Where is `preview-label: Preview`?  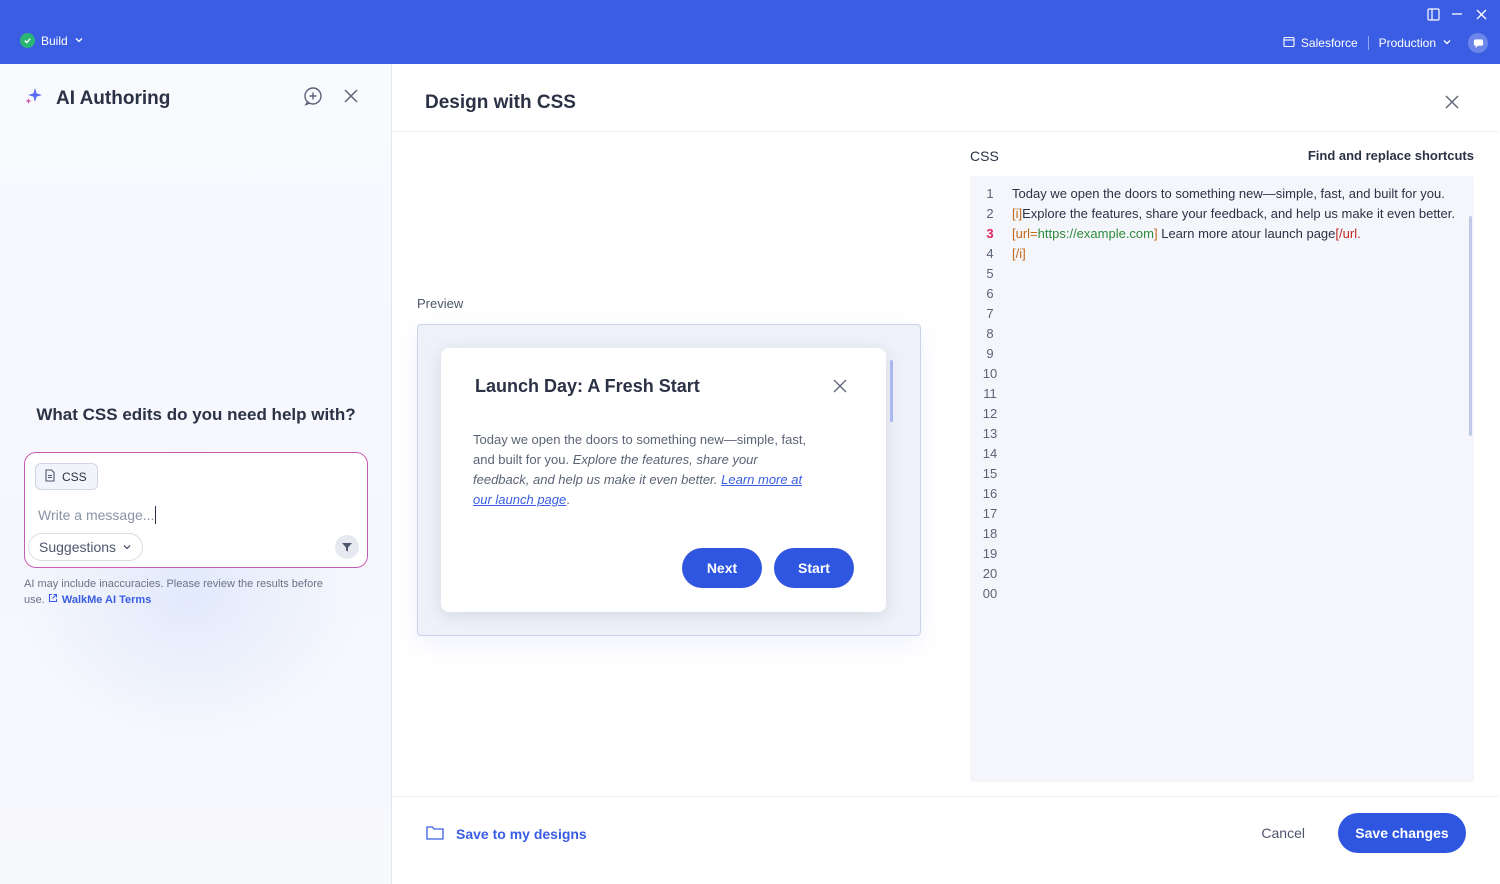 preview-label: Preview is located at coordinates (440, 303).